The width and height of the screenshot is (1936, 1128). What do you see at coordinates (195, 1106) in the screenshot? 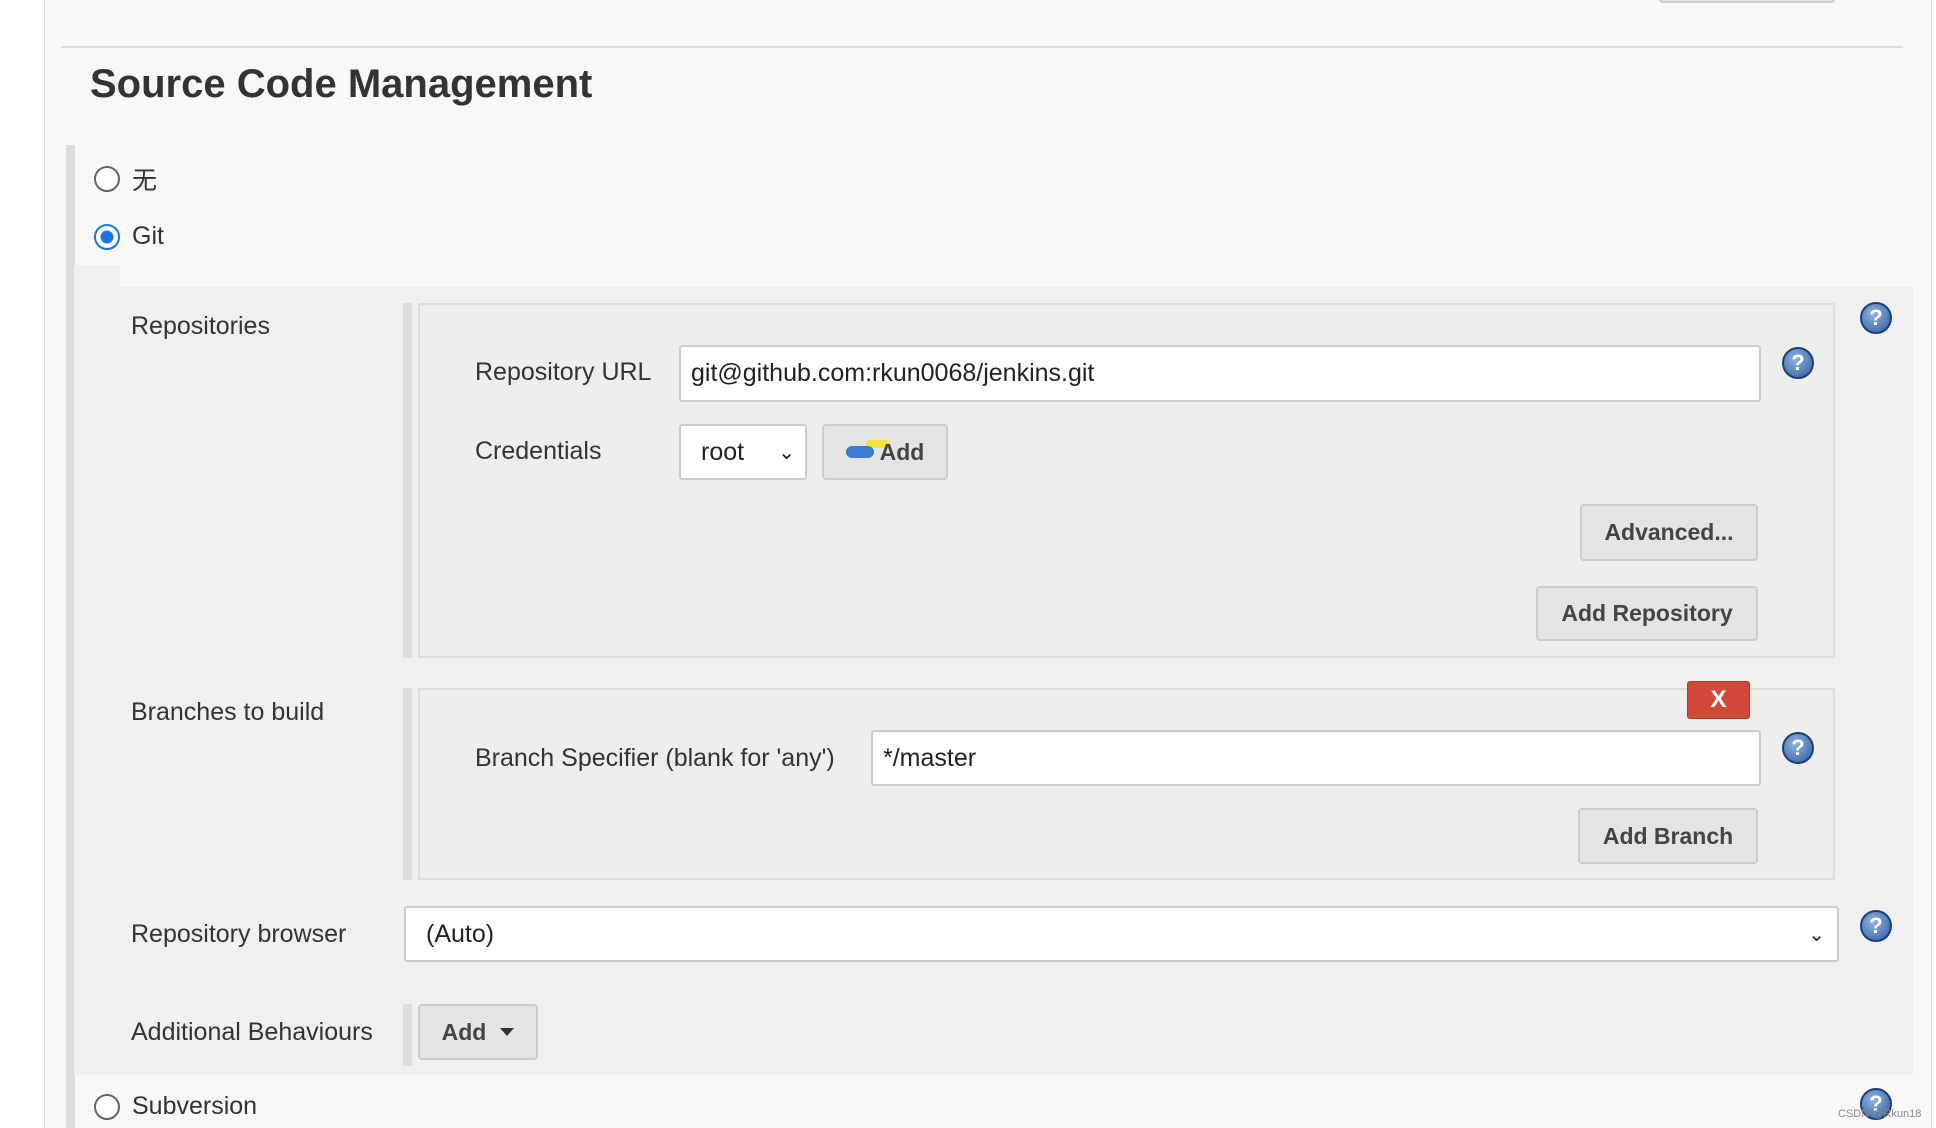
I see `radio-label: Subversion` at bounding box center [195, 1106].